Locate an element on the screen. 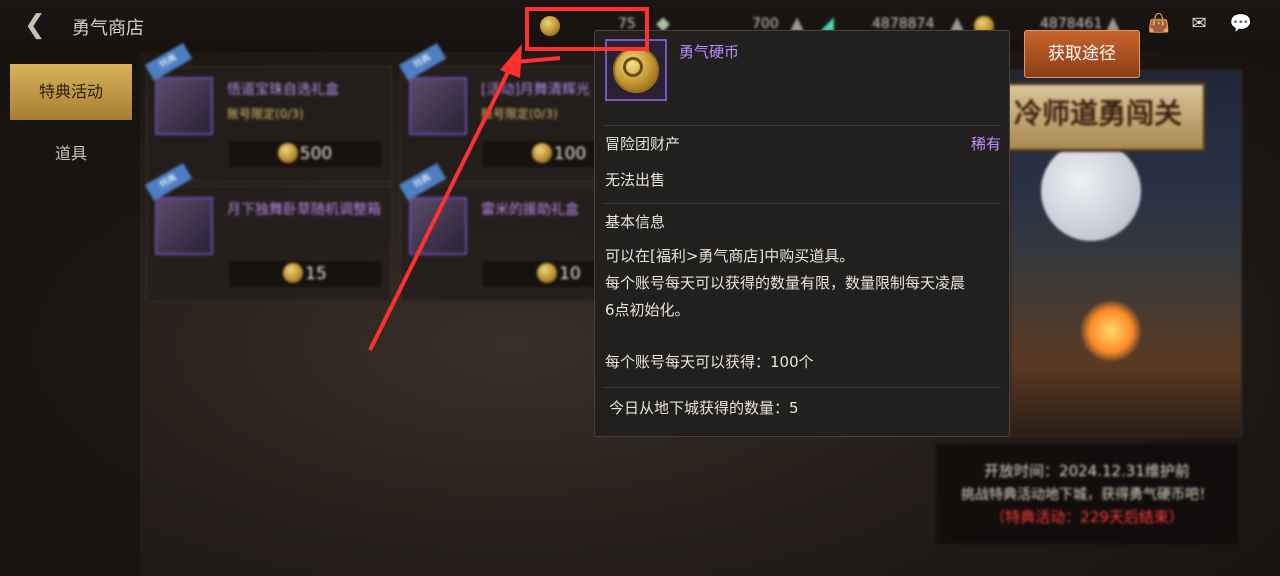 The image size is (1280, 576). mail-icon: ✉ is located at coordinates (1199, 24).